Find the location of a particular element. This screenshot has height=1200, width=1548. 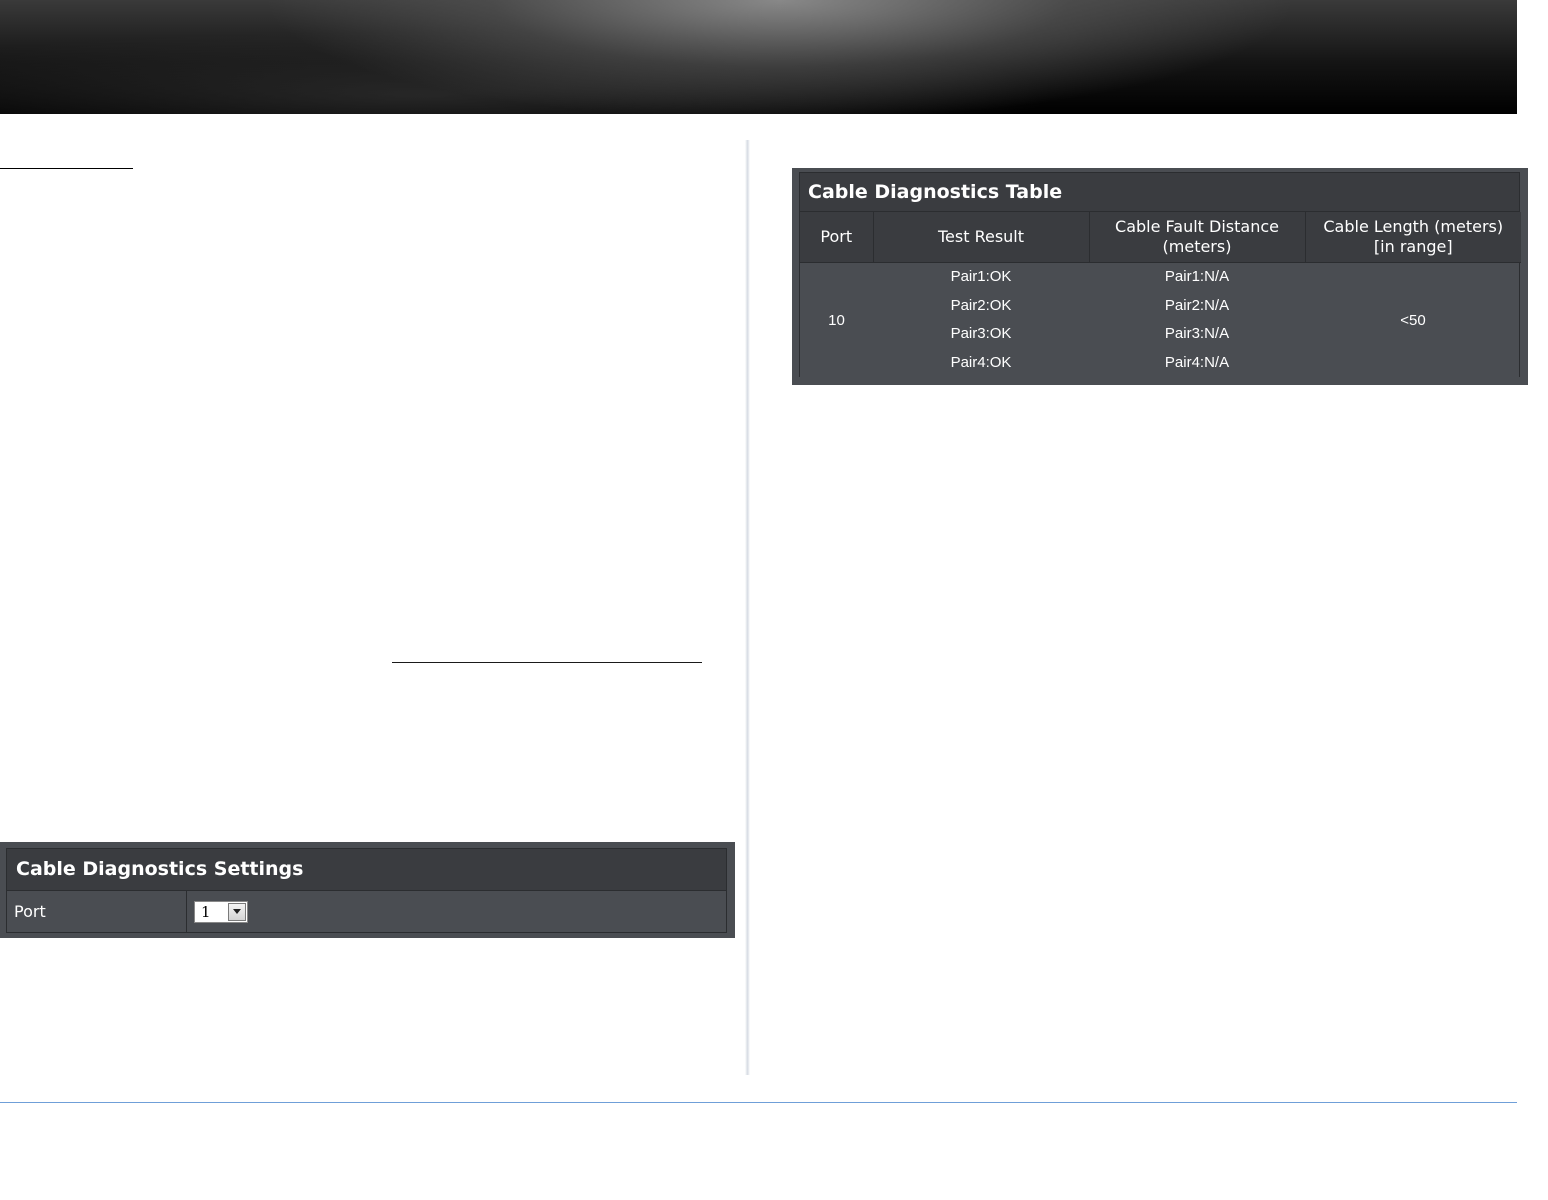

fault-distance-item: Pair1:N/A is located at coordinates (1197, 276).